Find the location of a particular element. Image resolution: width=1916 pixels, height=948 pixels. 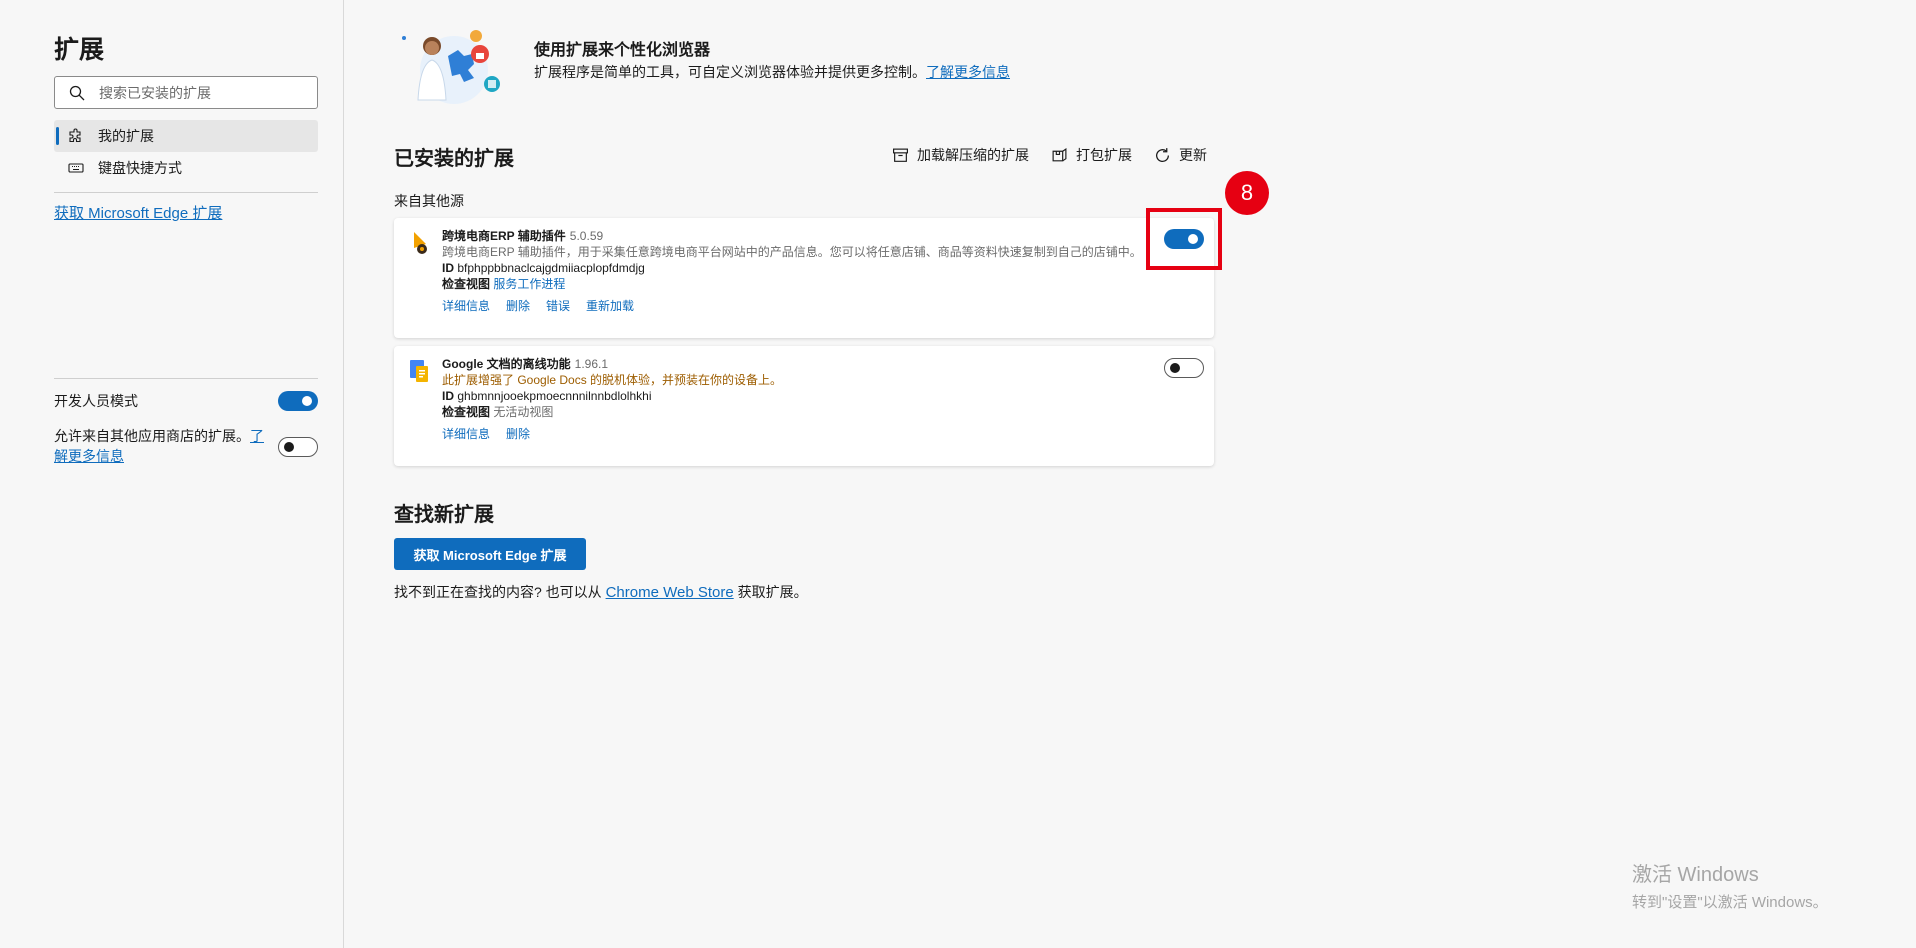

action-label: 加载解压缩的扩展 is located at coordinates (973, 155).